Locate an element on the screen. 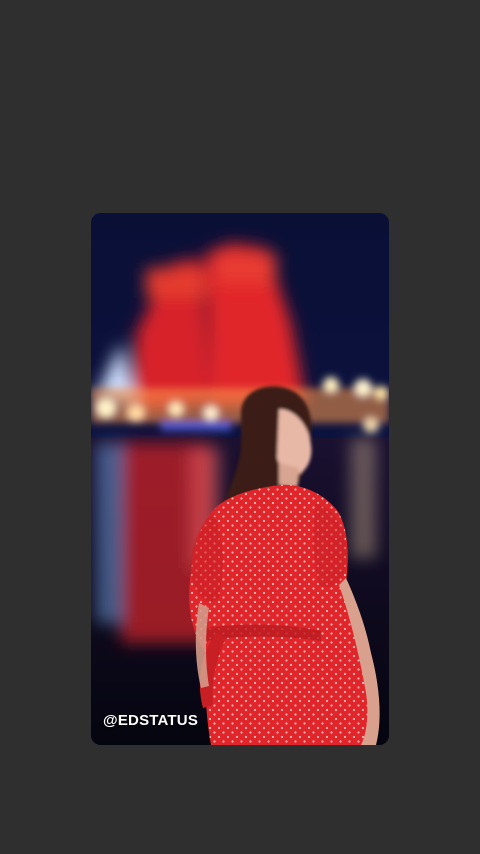 The height and width of the screenshot is (854, 480). watermark-username: @EDSTATUS is located at coordinates (151, 720).